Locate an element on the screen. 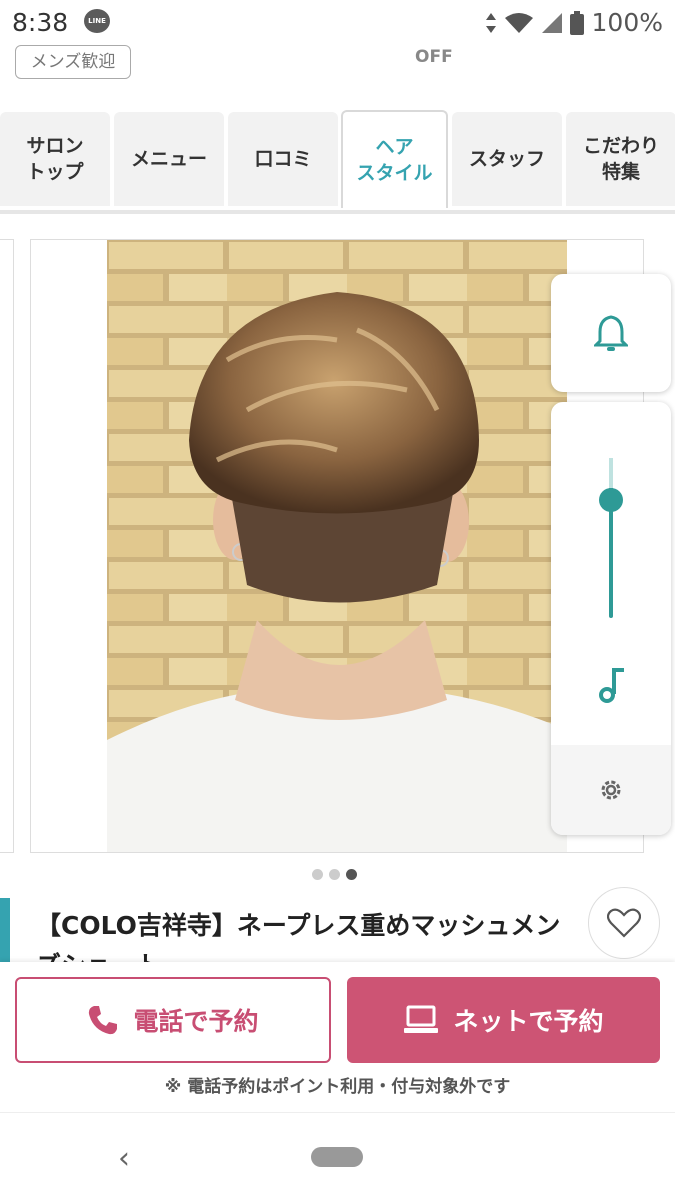  gear-icon is located at coordinates (611, 790).